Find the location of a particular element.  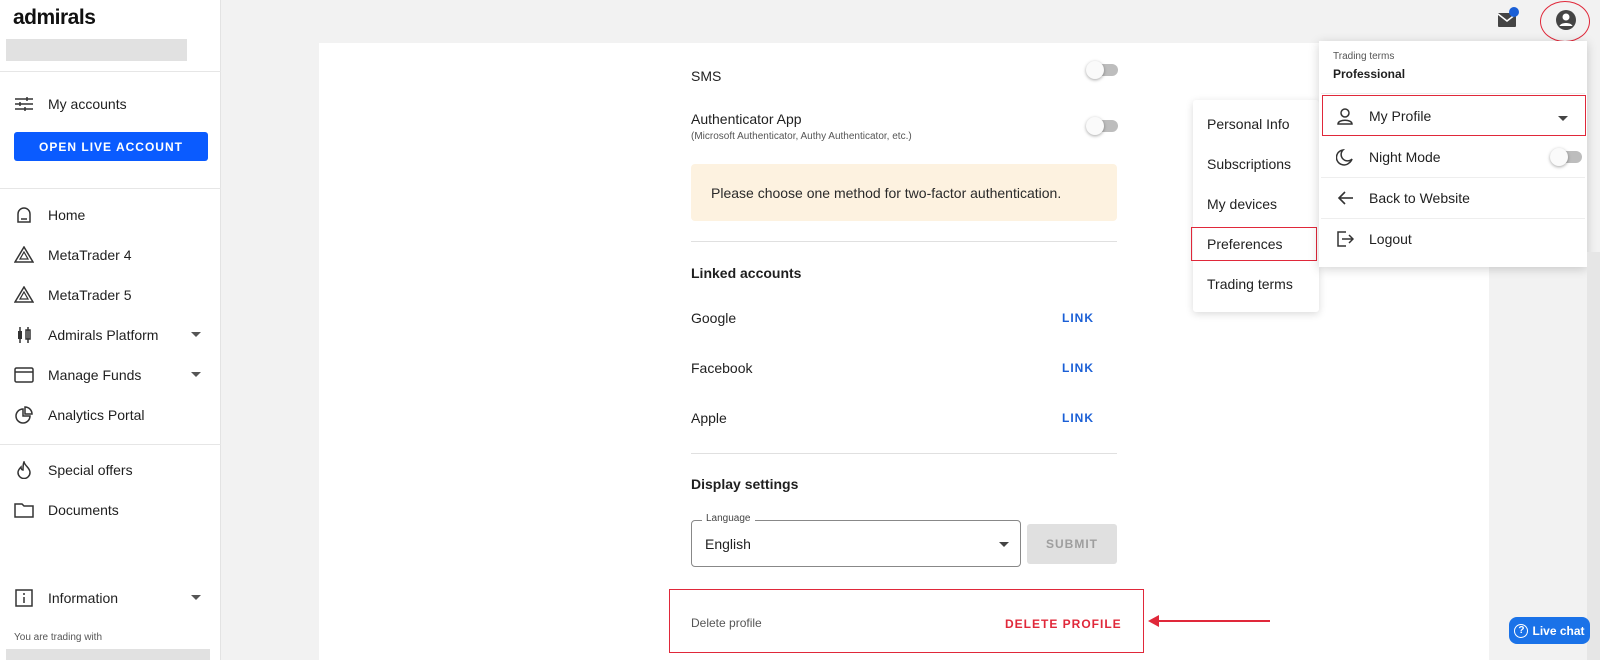

live-chat-label: Live chat is located at coordinates (1558, 630).